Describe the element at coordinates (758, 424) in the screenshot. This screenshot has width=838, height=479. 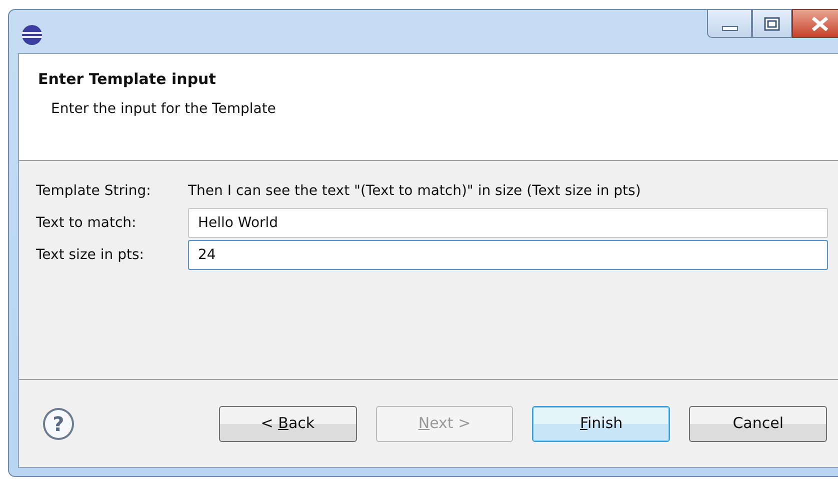
I see `dialog-button: Cancel` at that location.